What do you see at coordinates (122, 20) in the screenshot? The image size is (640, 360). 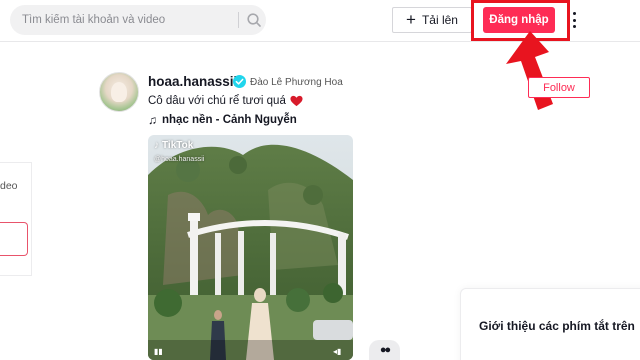 I see `search-input` at bounding box center [122, 20].